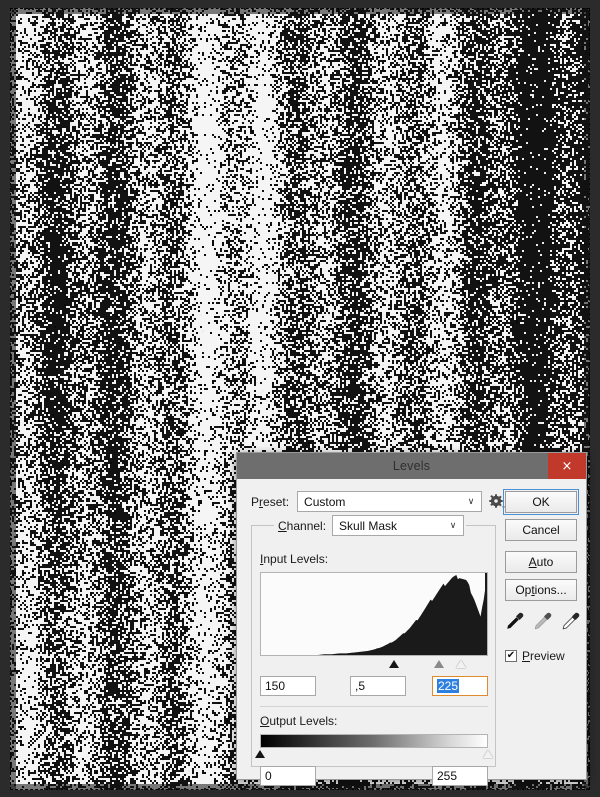  I want to click on channel-label: Channel:, so click(302, 525).